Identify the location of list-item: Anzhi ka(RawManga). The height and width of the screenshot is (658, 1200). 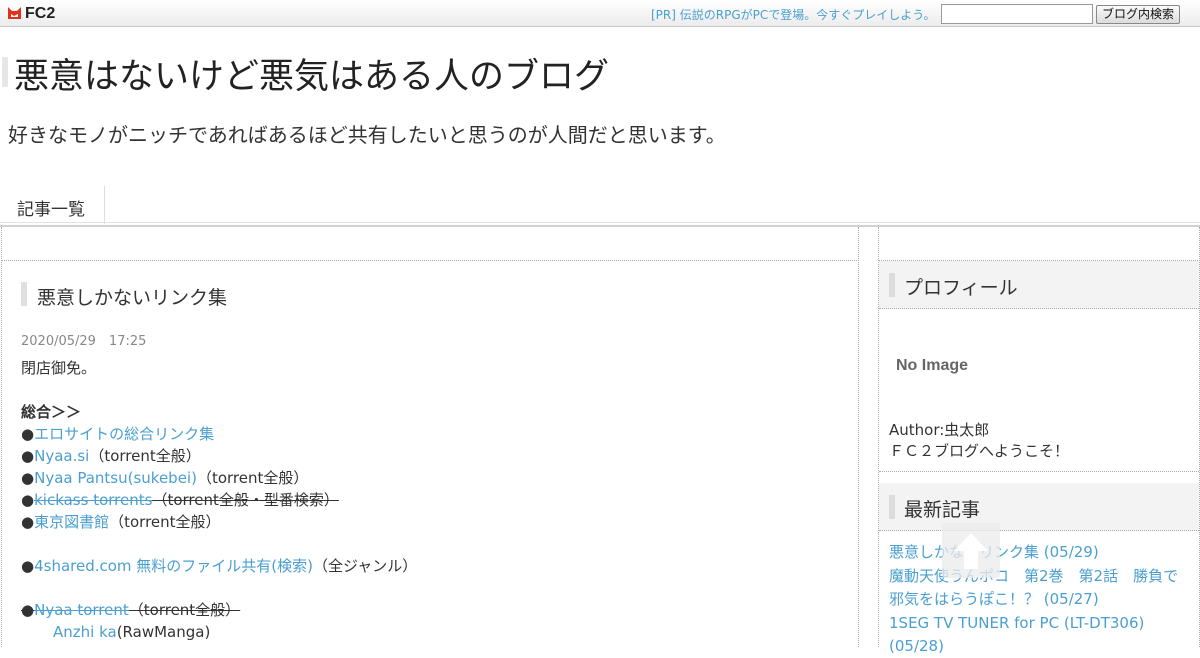
(431, 632).